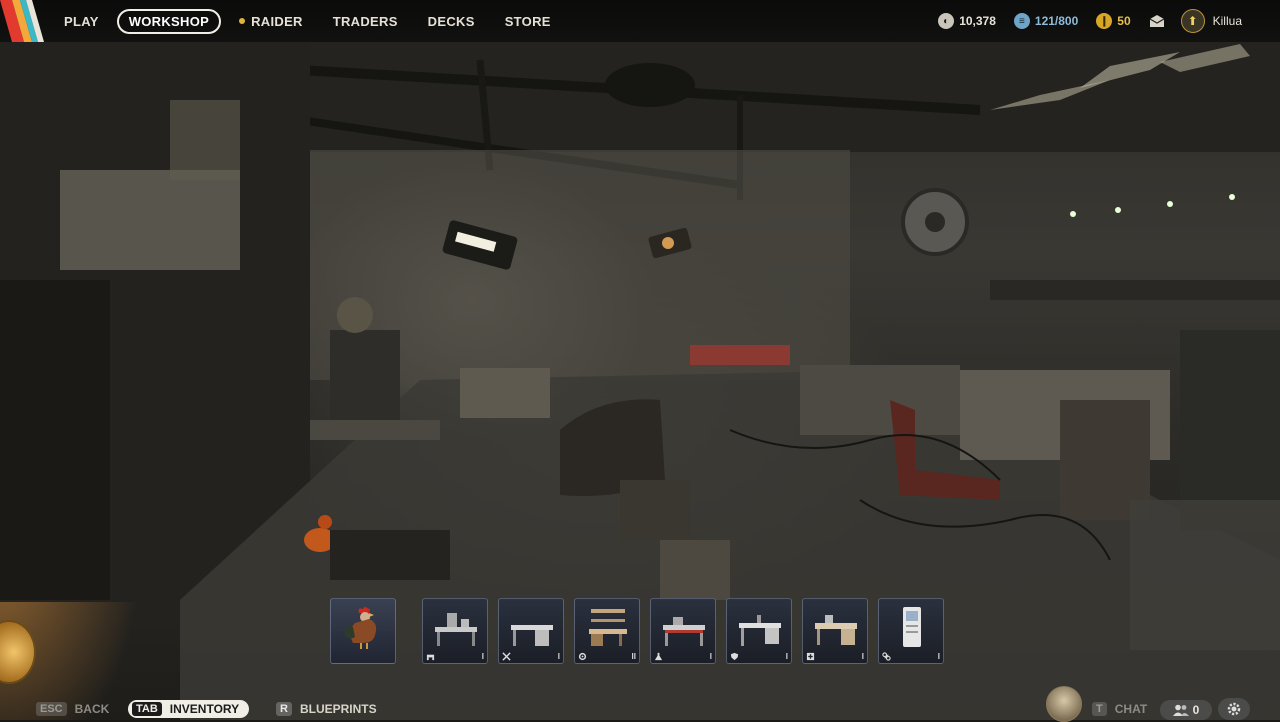 This screenshot has height=722, width=1280. I want to click on friends-icon, so click(1180, 710).